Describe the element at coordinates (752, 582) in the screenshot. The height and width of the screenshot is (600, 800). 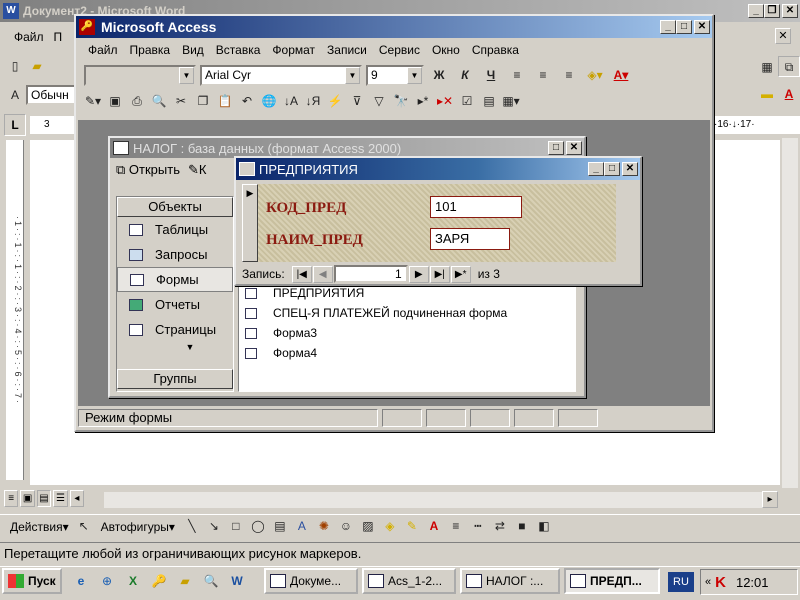
I see `clock: 12:01` at that location.